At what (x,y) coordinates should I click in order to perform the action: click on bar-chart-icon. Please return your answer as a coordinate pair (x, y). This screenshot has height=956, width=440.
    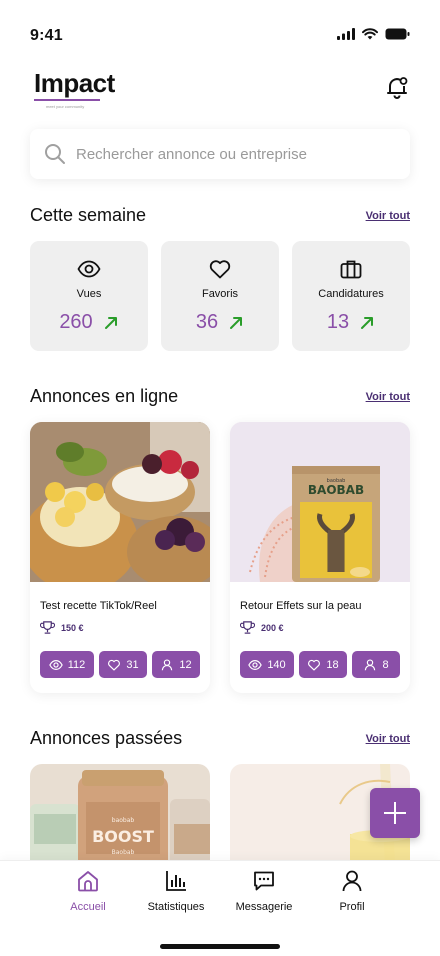
    Looking at the image, I should click on (176, 881).